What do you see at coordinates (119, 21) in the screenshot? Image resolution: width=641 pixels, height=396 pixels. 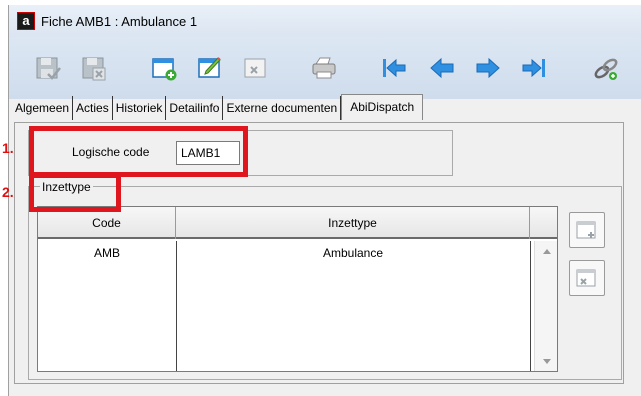 I see `window-title: Fiche AMB1 : Ambulance 1` at bounding box center [119, 21].